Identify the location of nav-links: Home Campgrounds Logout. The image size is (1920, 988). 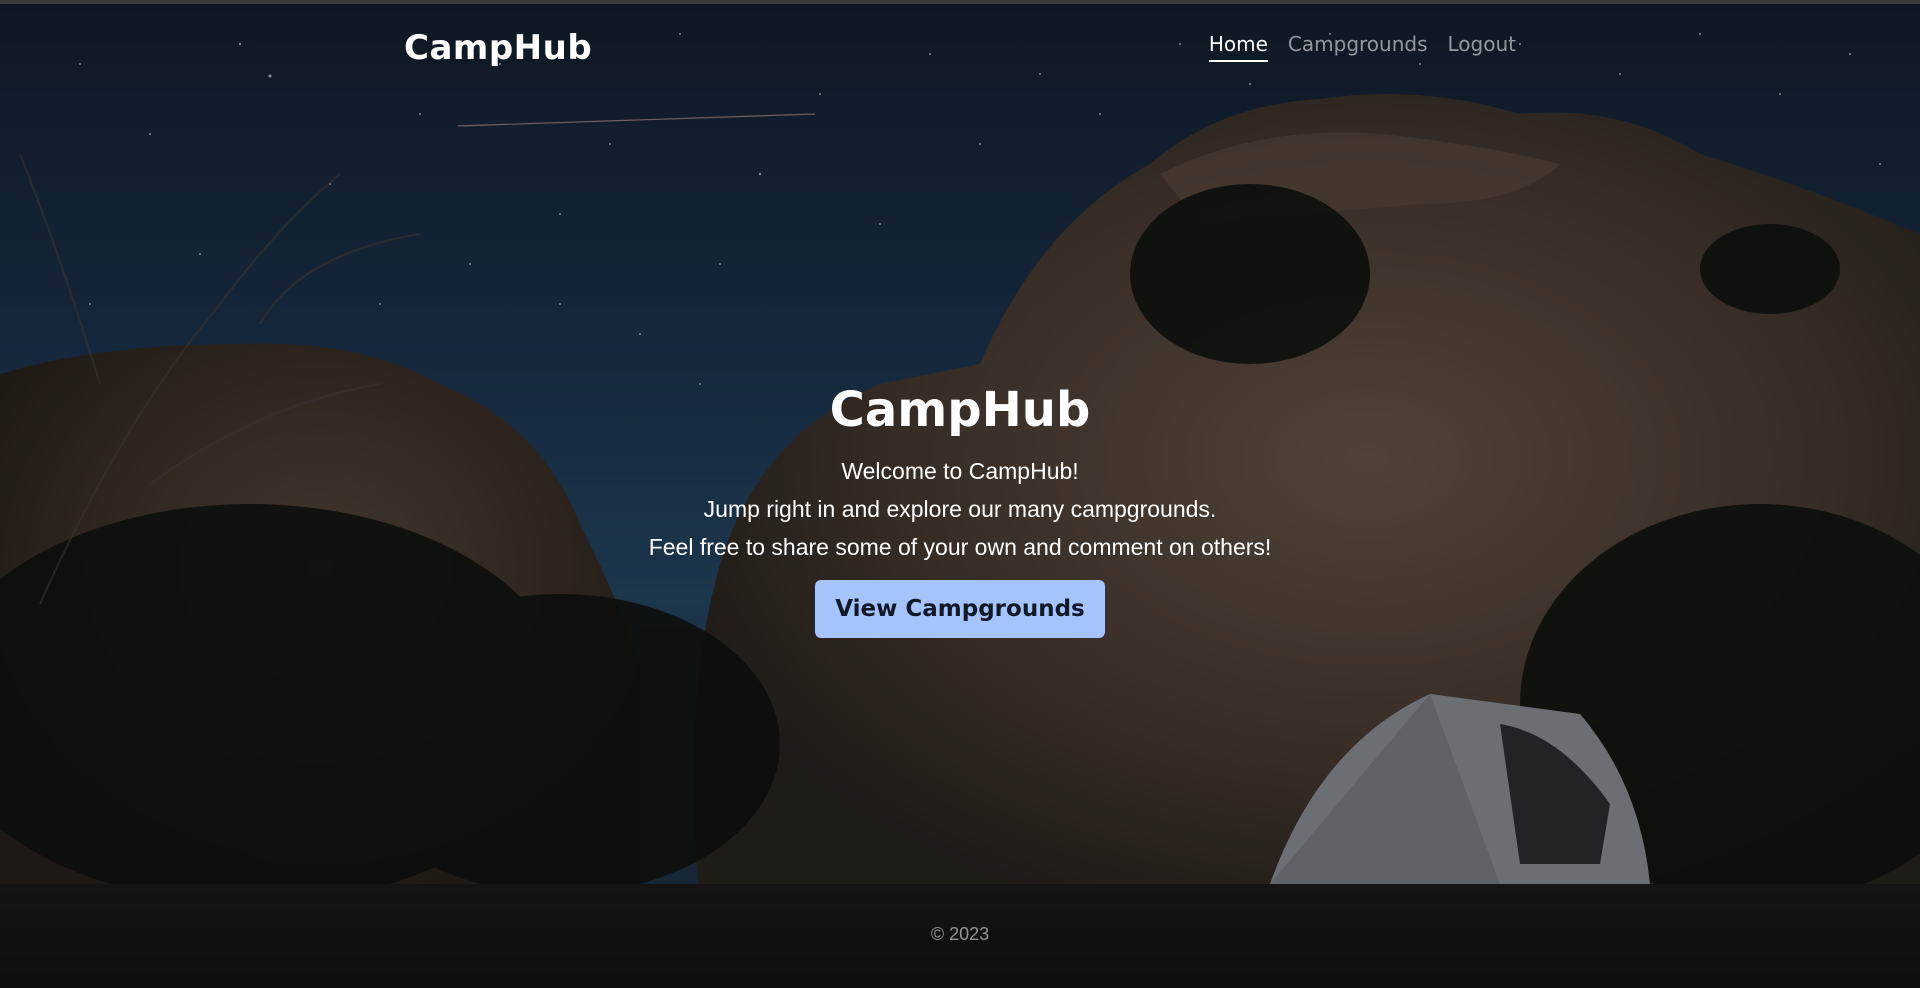
(1362, 47).